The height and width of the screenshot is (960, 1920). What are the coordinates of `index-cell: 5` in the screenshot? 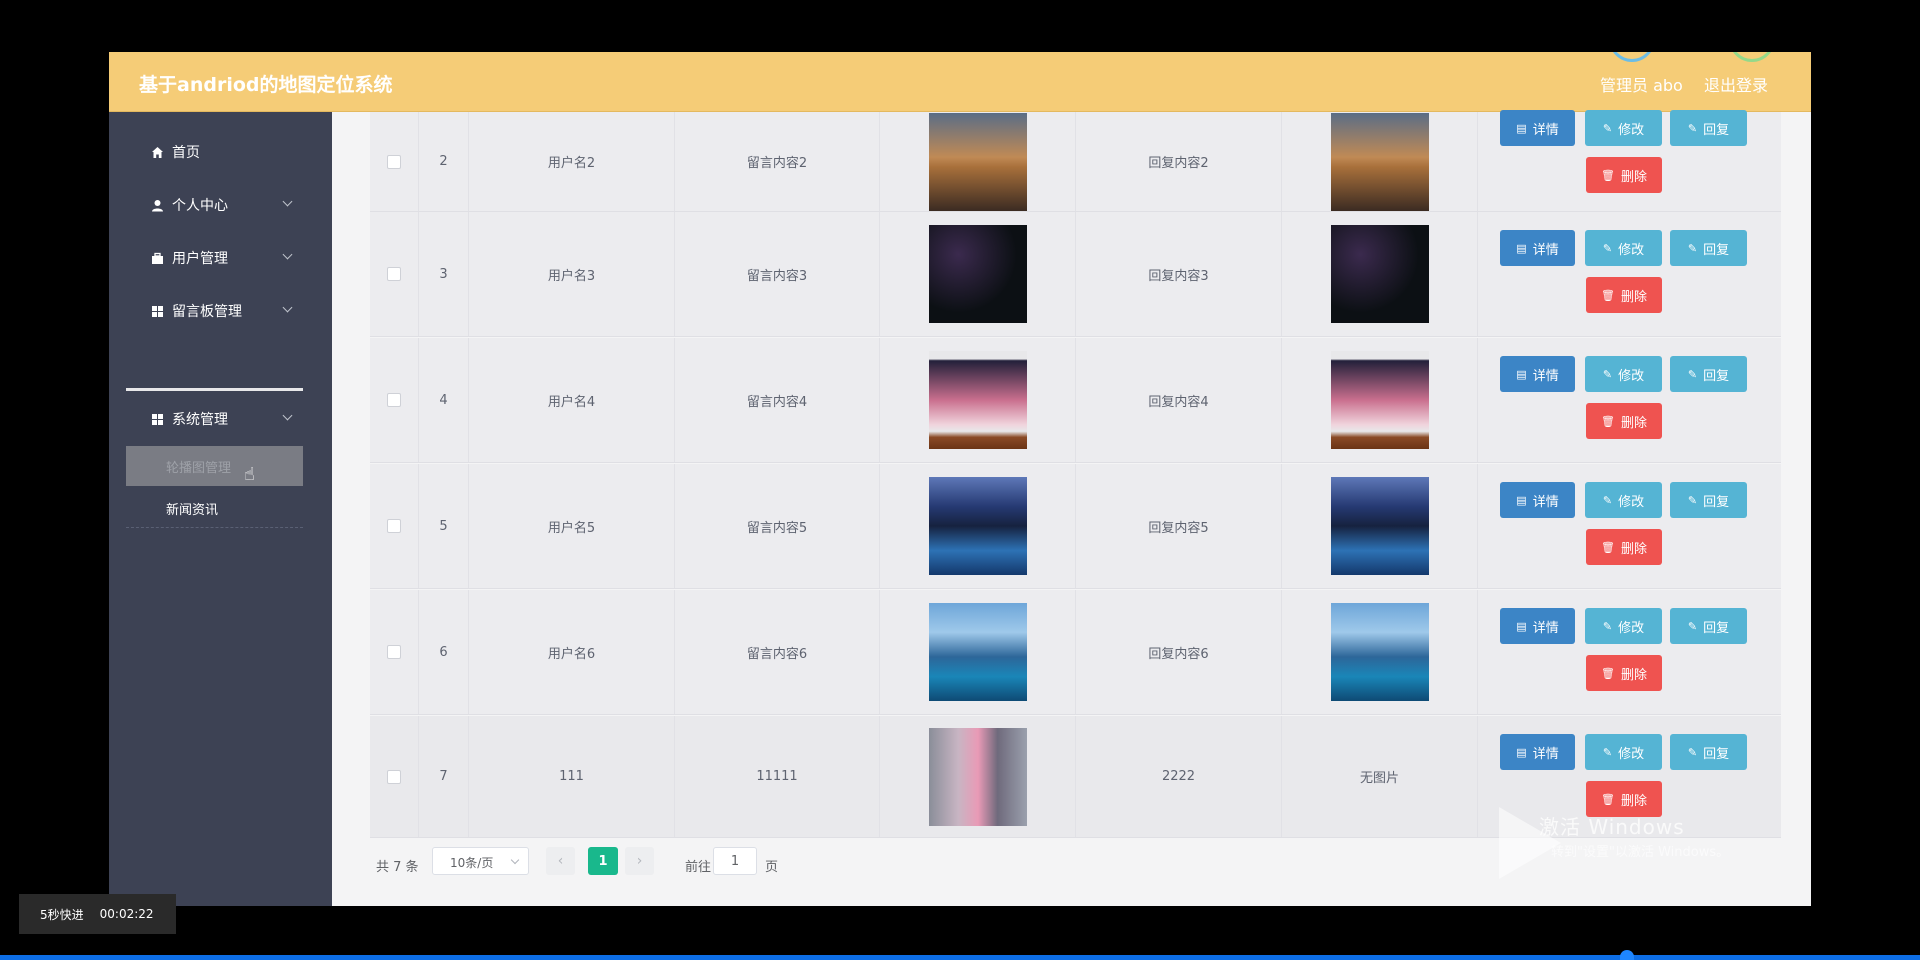 It's located at (444, 526).